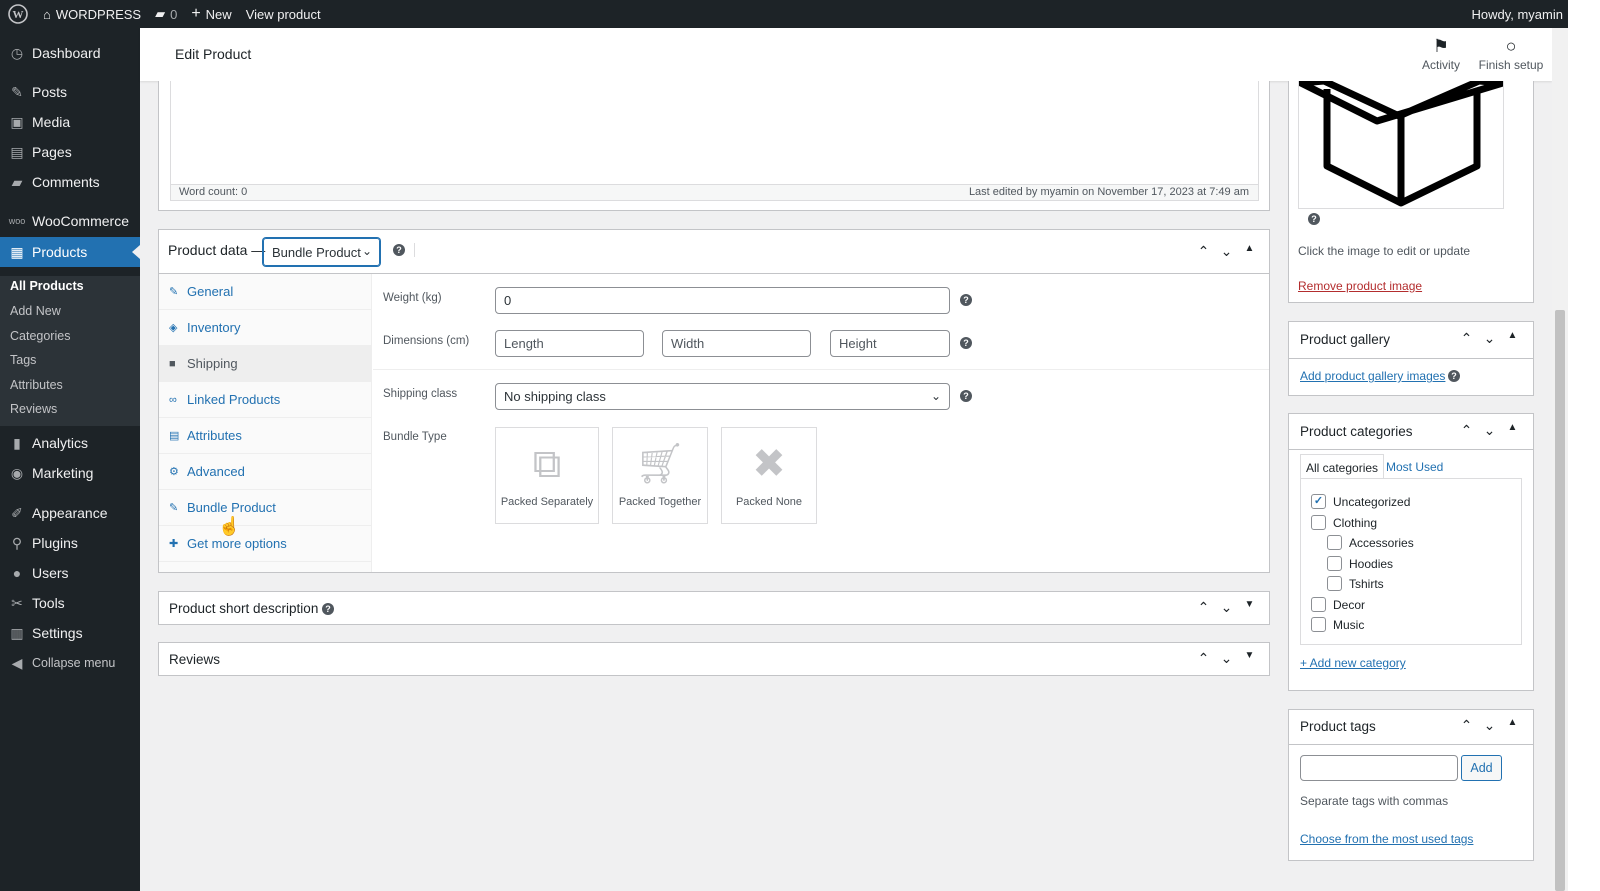  Describe the element at coordinates (1360, 563) in the screenshot. I see `category-item-hoodies: Hoodies` at that location.